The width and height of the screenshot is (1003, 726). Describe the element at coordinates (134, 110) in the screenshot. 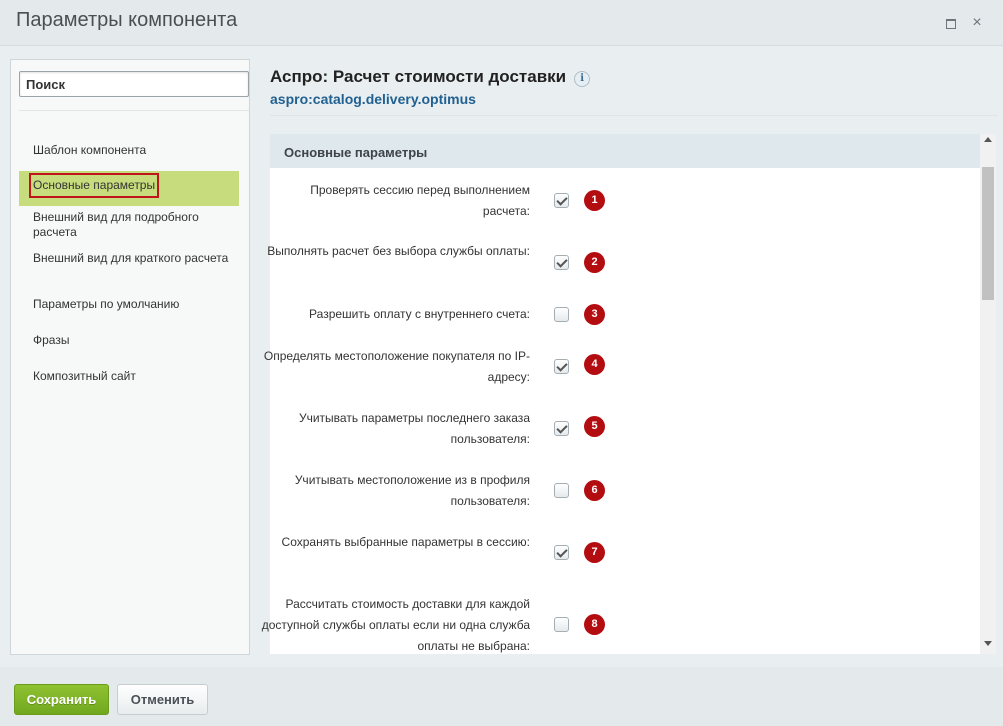

I see `sidebar-divider` at that location.